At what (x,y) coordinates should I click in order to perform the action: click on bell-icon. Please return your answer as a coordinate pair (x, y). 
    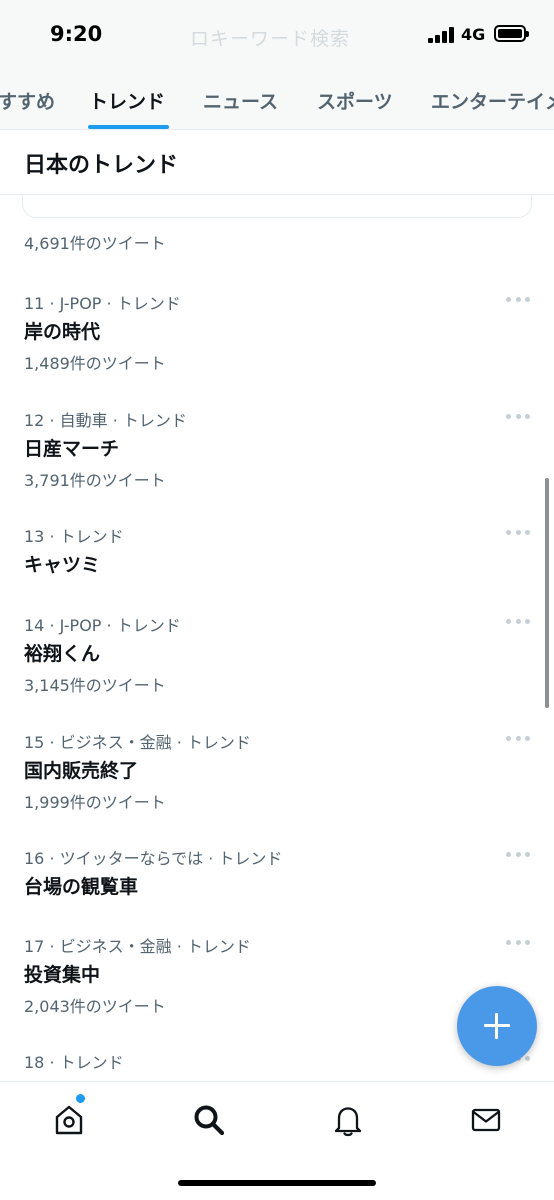
    Looking at the image, I should click on (348, 1120).